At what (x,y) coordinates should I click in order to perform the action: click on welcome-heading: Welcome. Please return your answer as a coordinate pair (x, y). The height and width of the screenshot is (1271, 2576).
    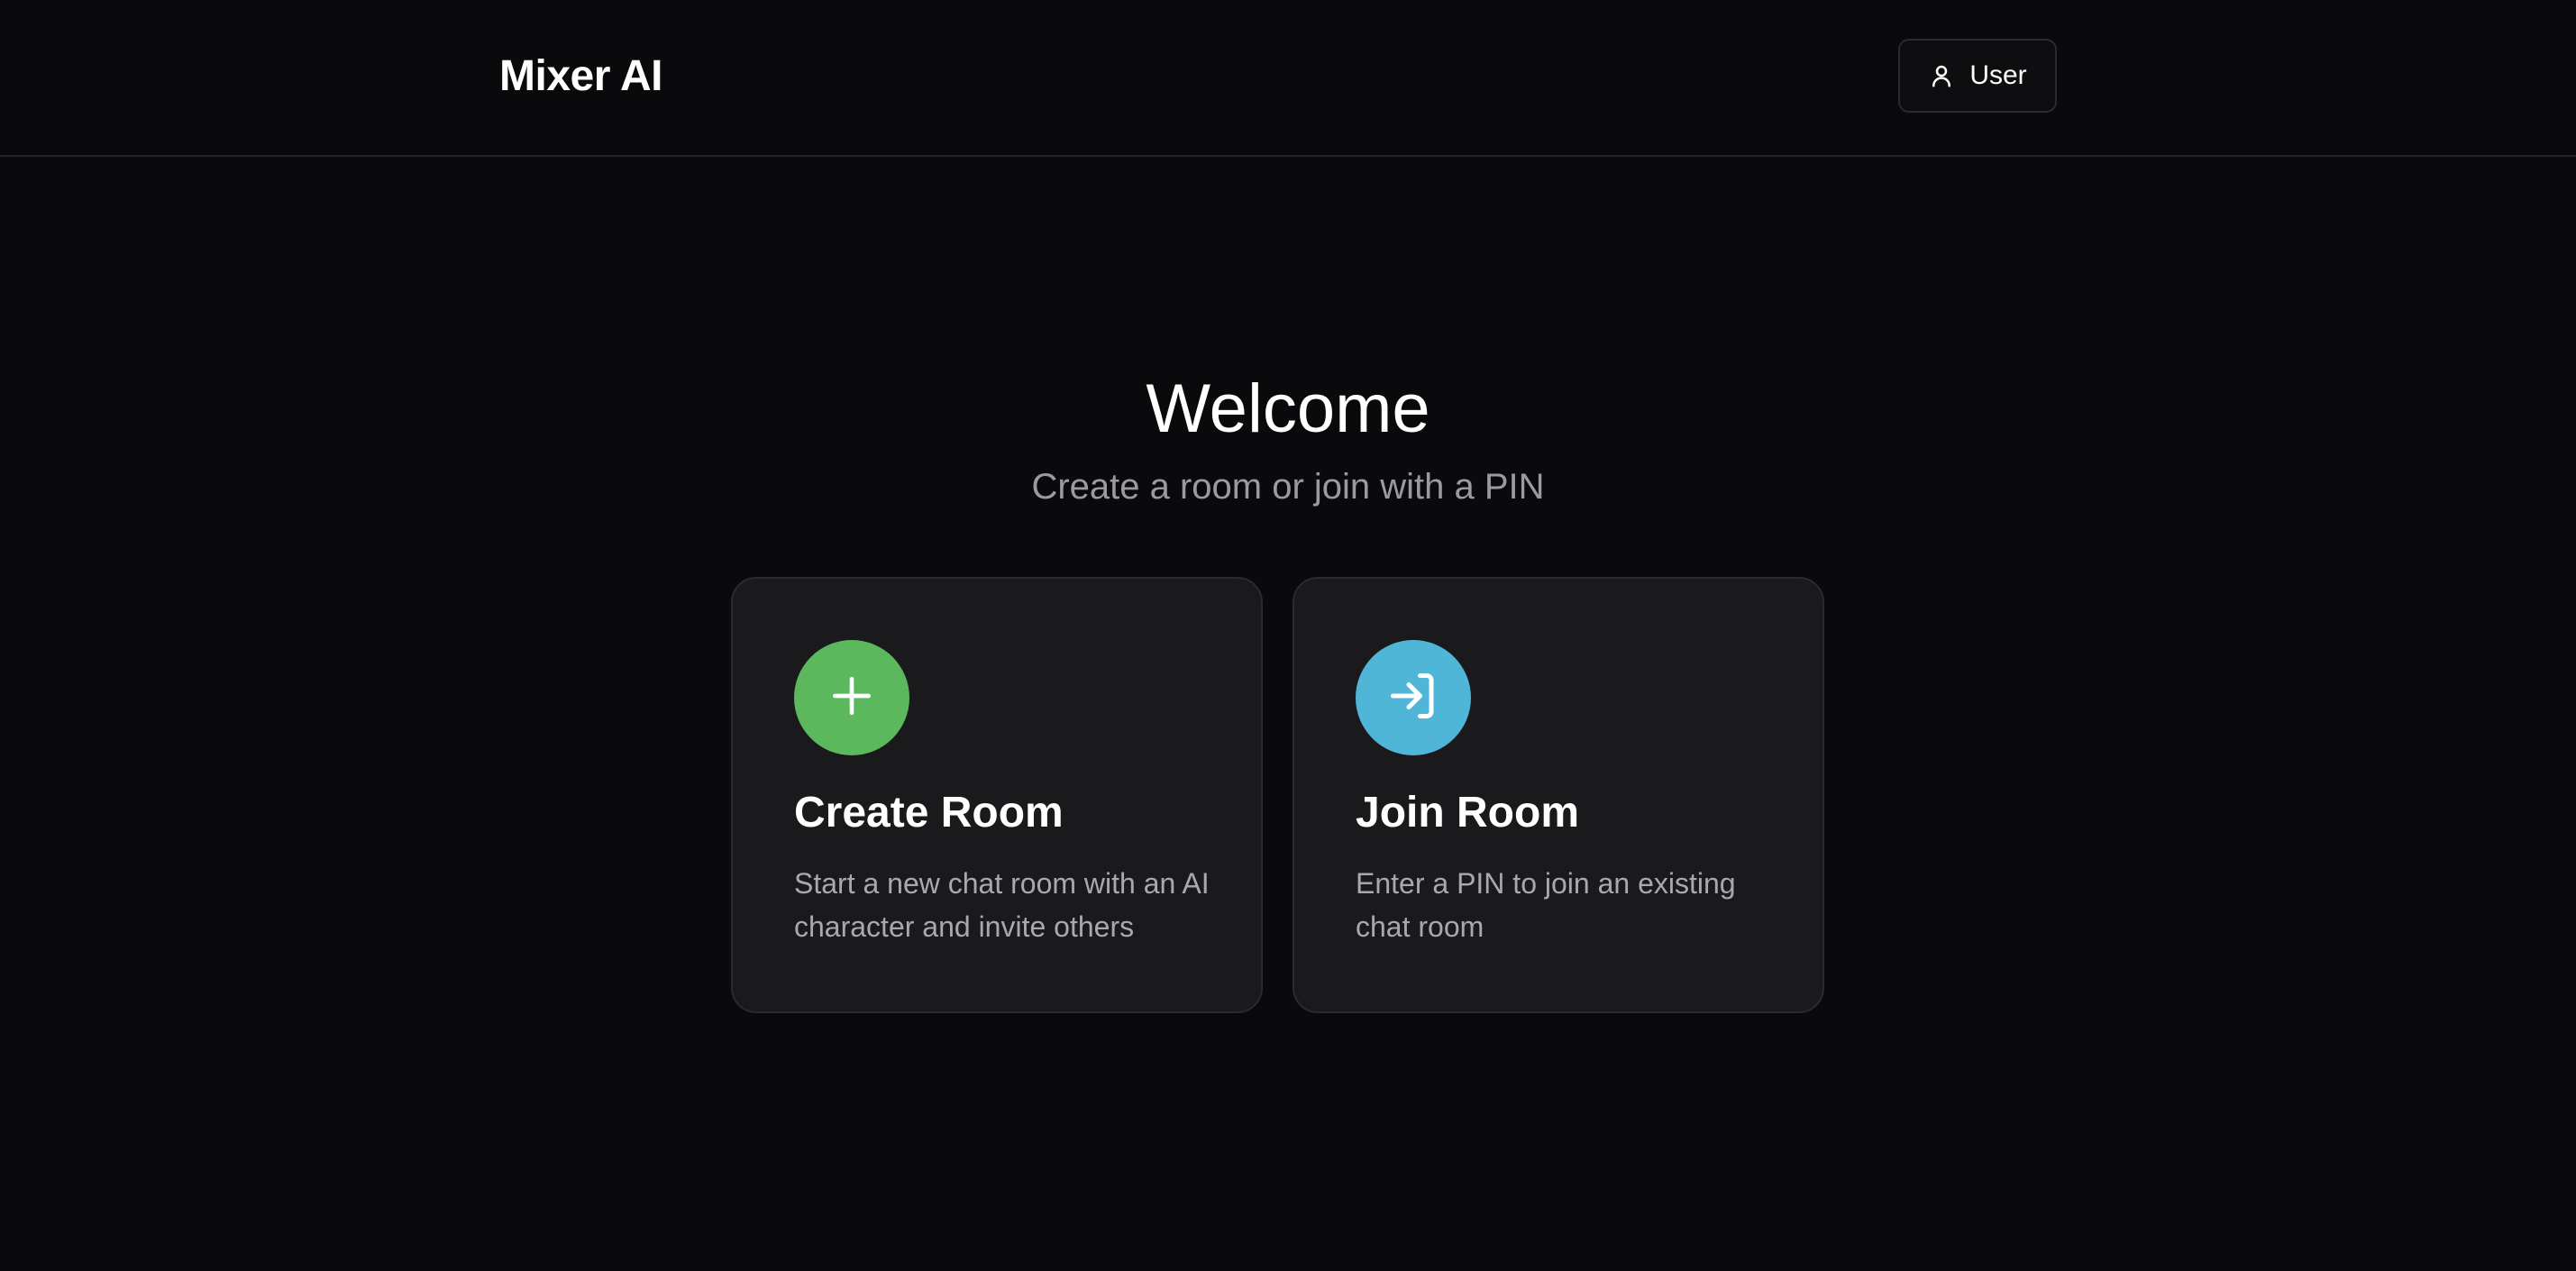
    Looking at the image, I should click on (1288, 408).